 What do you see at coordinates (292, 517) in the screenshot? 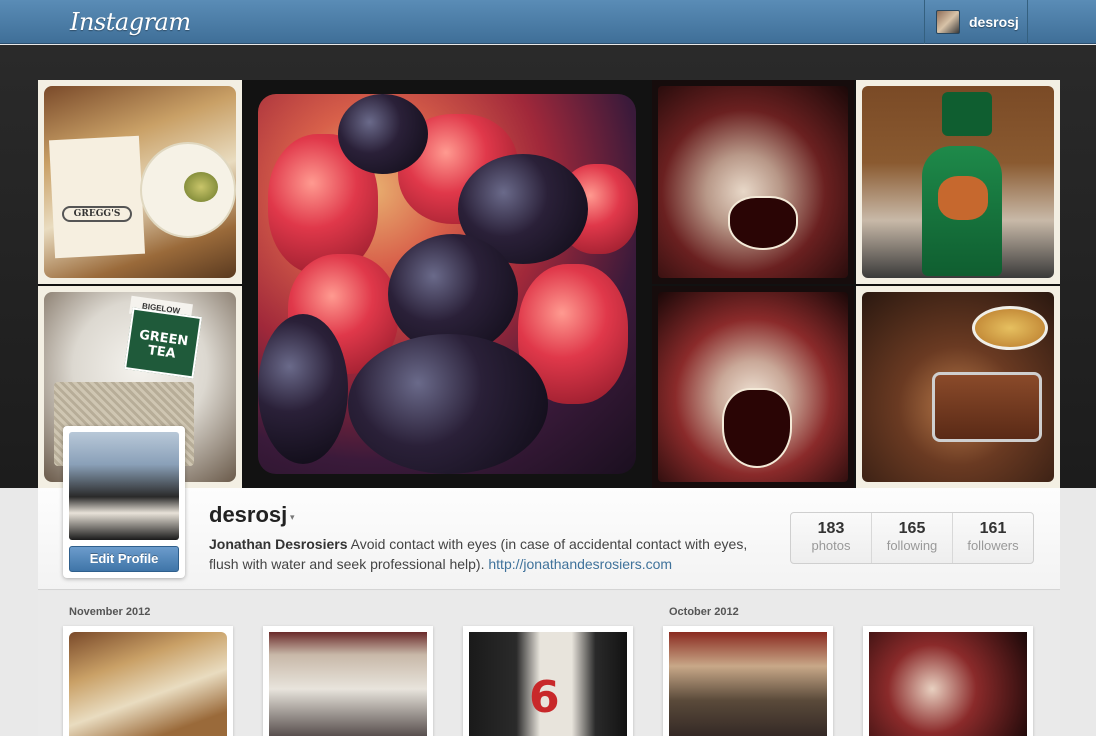
I see `chevron-down-icon: ▾` at bounding box center [292, 517].